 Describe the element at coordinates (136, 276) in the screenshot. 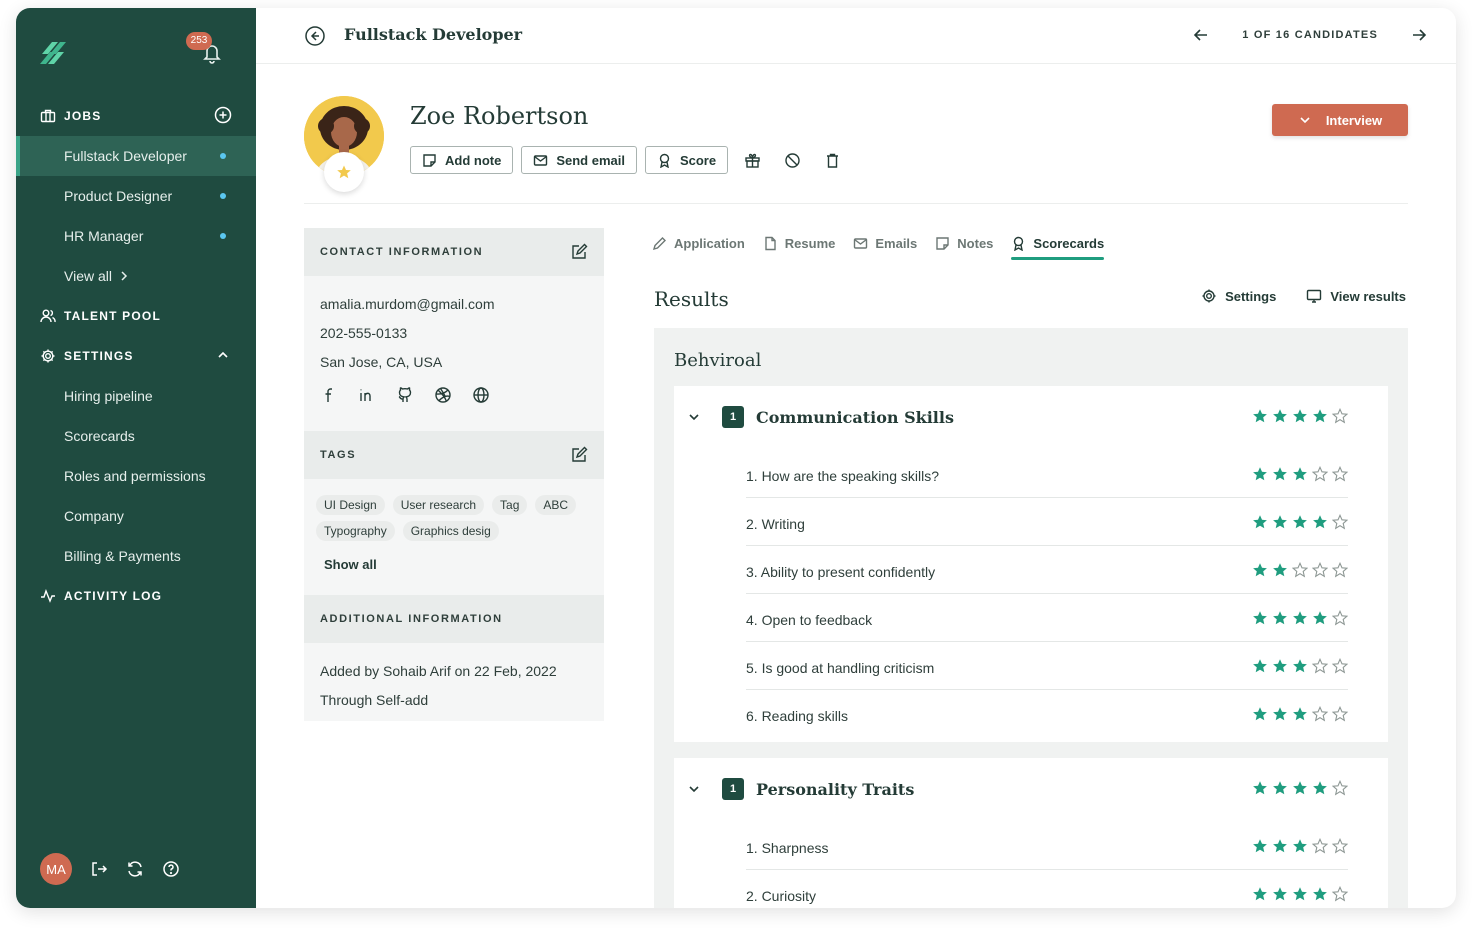

I see `sidebar-item-view-all: View all` at that location.